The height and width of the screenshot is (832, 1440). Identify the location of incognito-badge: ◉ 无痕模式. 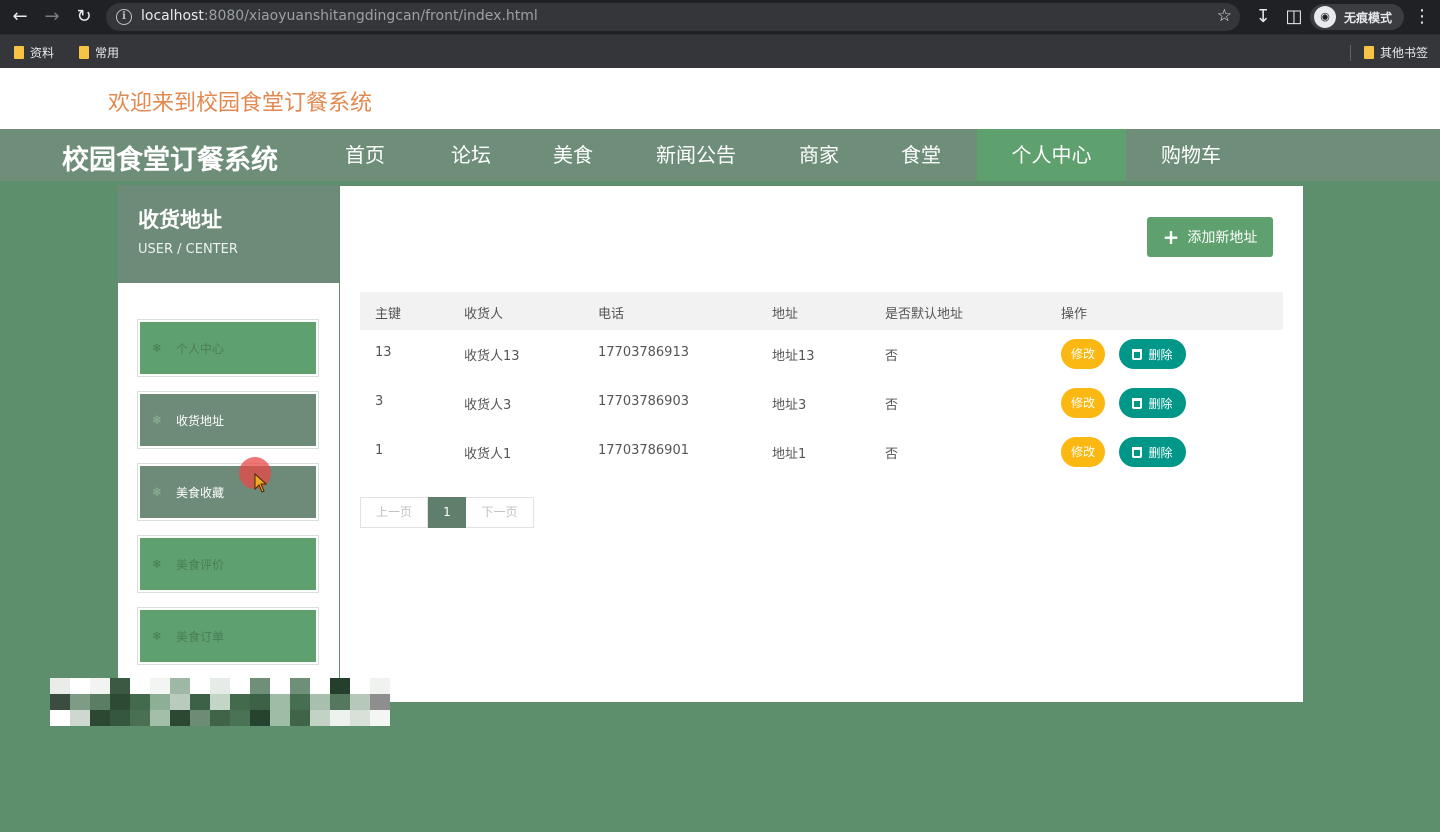
(1357, 17).